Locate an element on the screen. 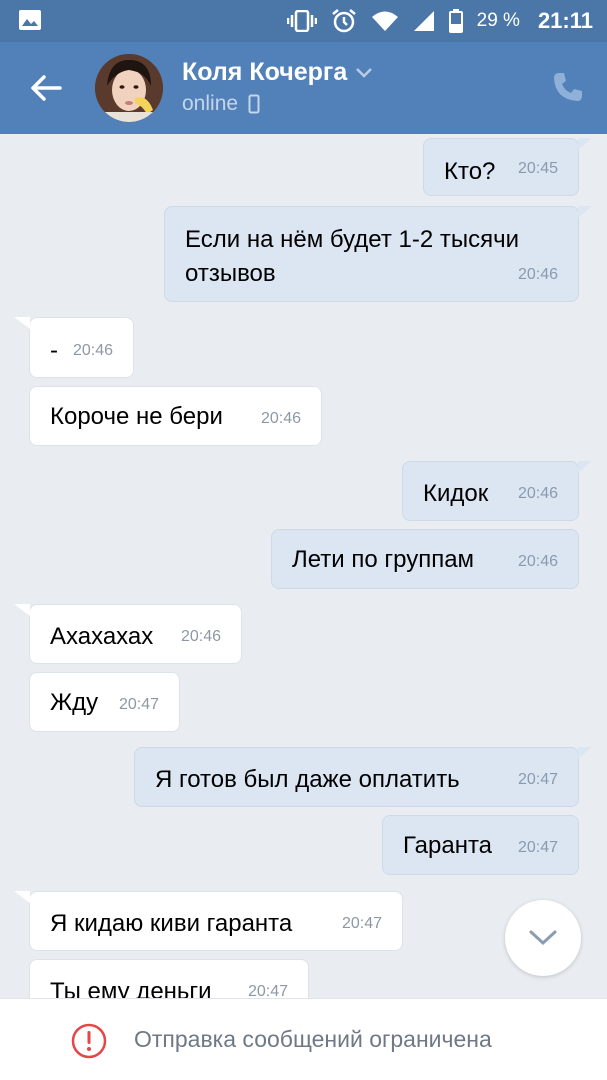 The width and height of the screenshot is (607, 1080). wifi-icon is located at coordinates (384, 21).